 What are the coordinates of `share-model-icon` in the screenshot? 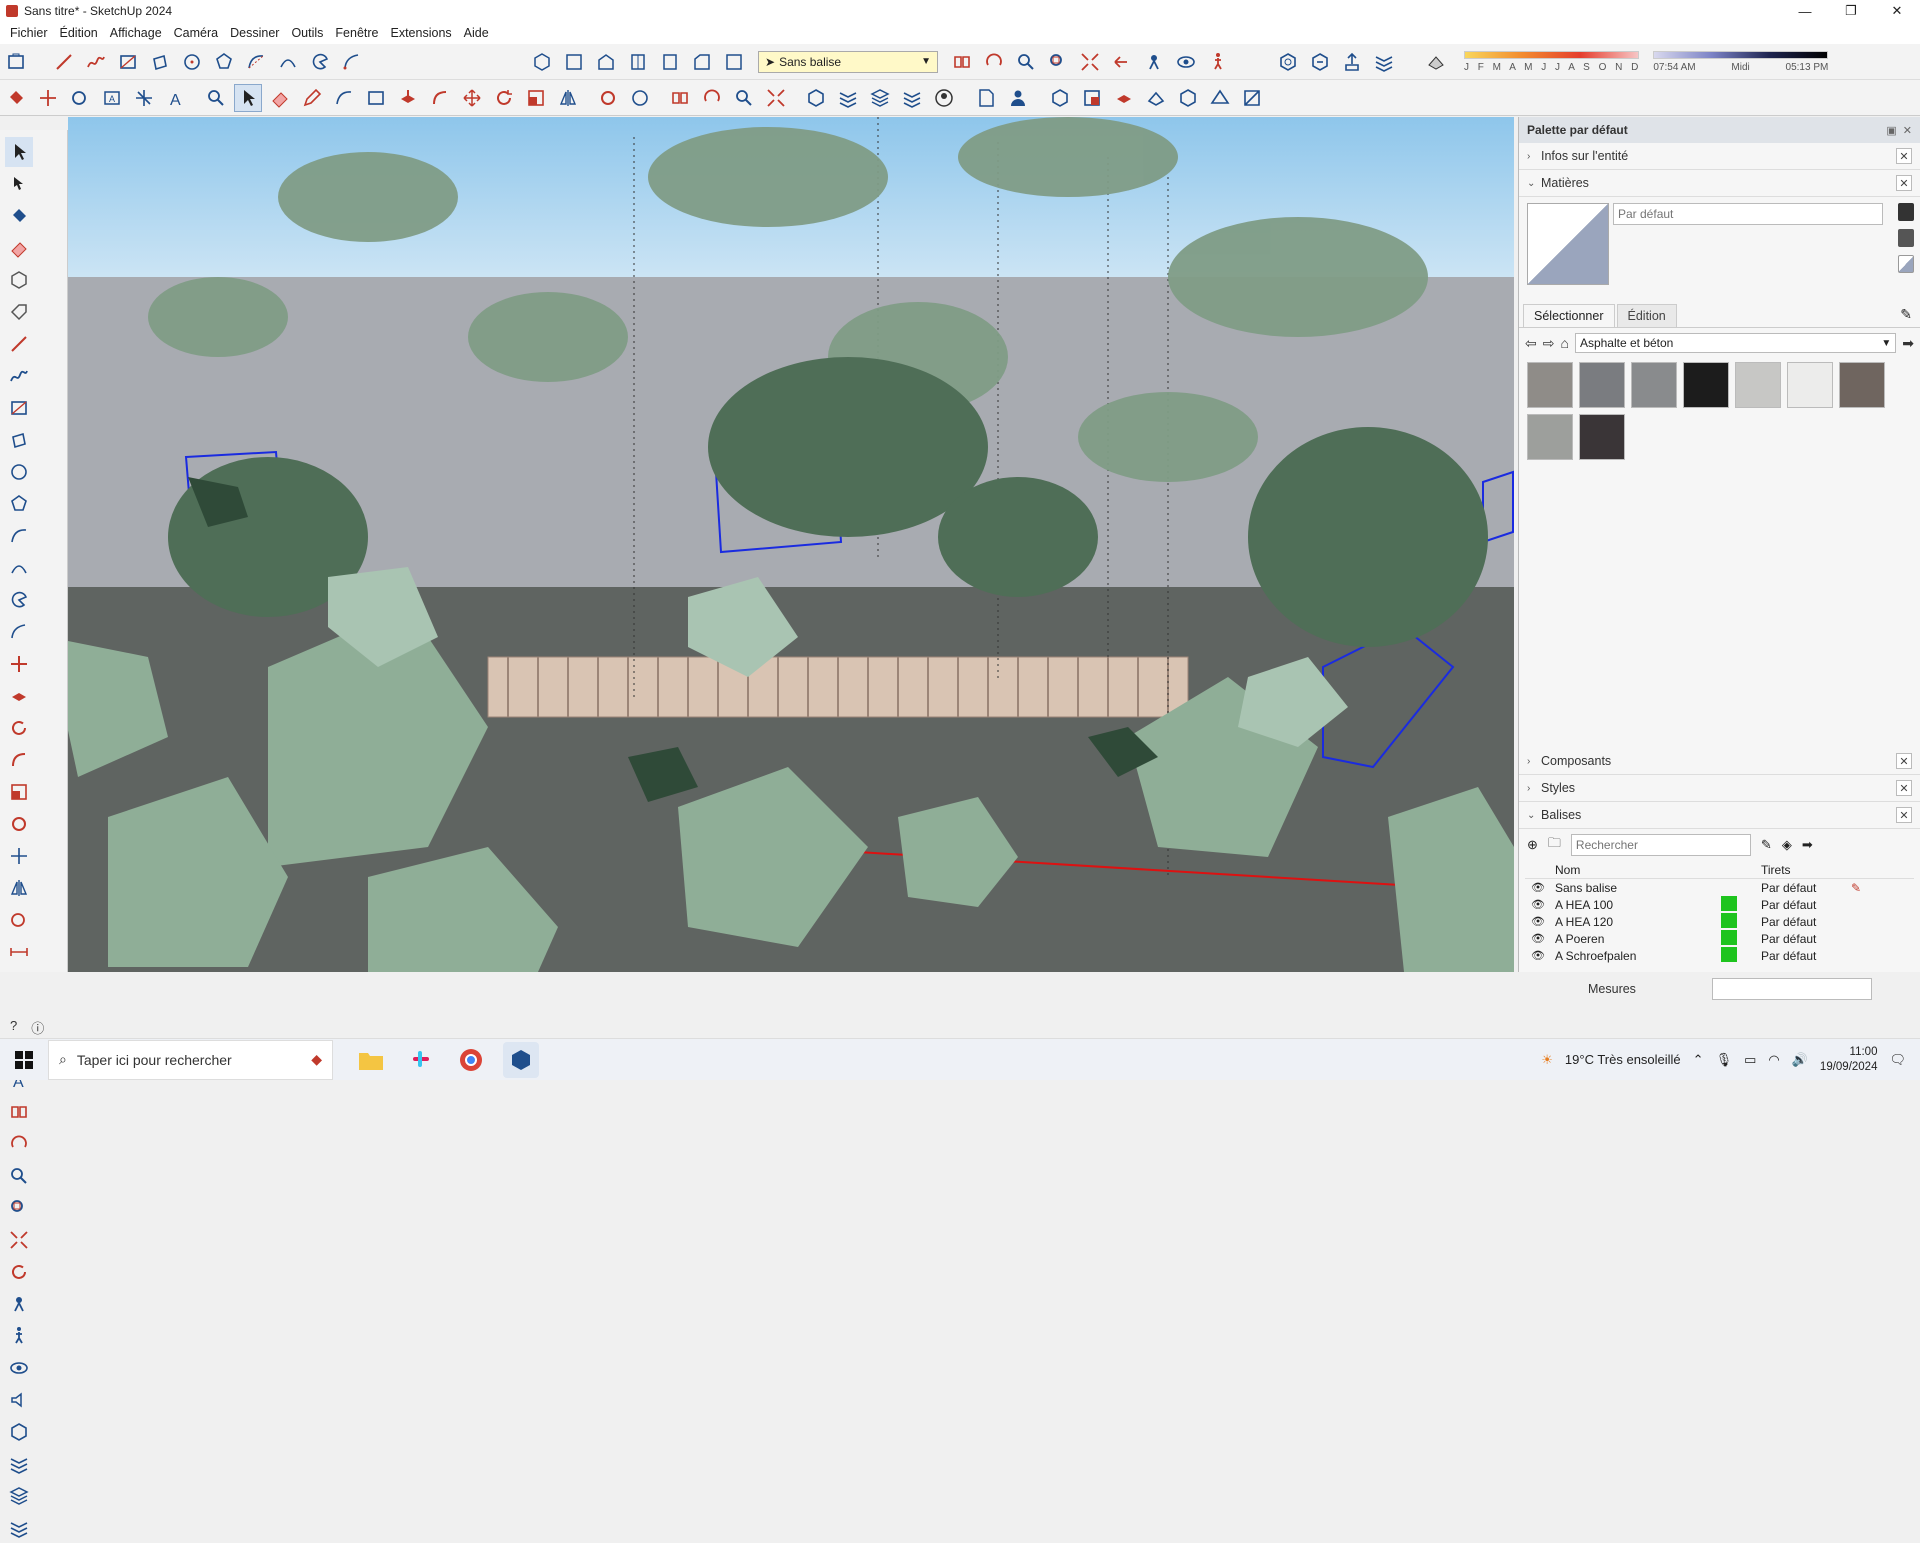 It's located at (1352, 62).